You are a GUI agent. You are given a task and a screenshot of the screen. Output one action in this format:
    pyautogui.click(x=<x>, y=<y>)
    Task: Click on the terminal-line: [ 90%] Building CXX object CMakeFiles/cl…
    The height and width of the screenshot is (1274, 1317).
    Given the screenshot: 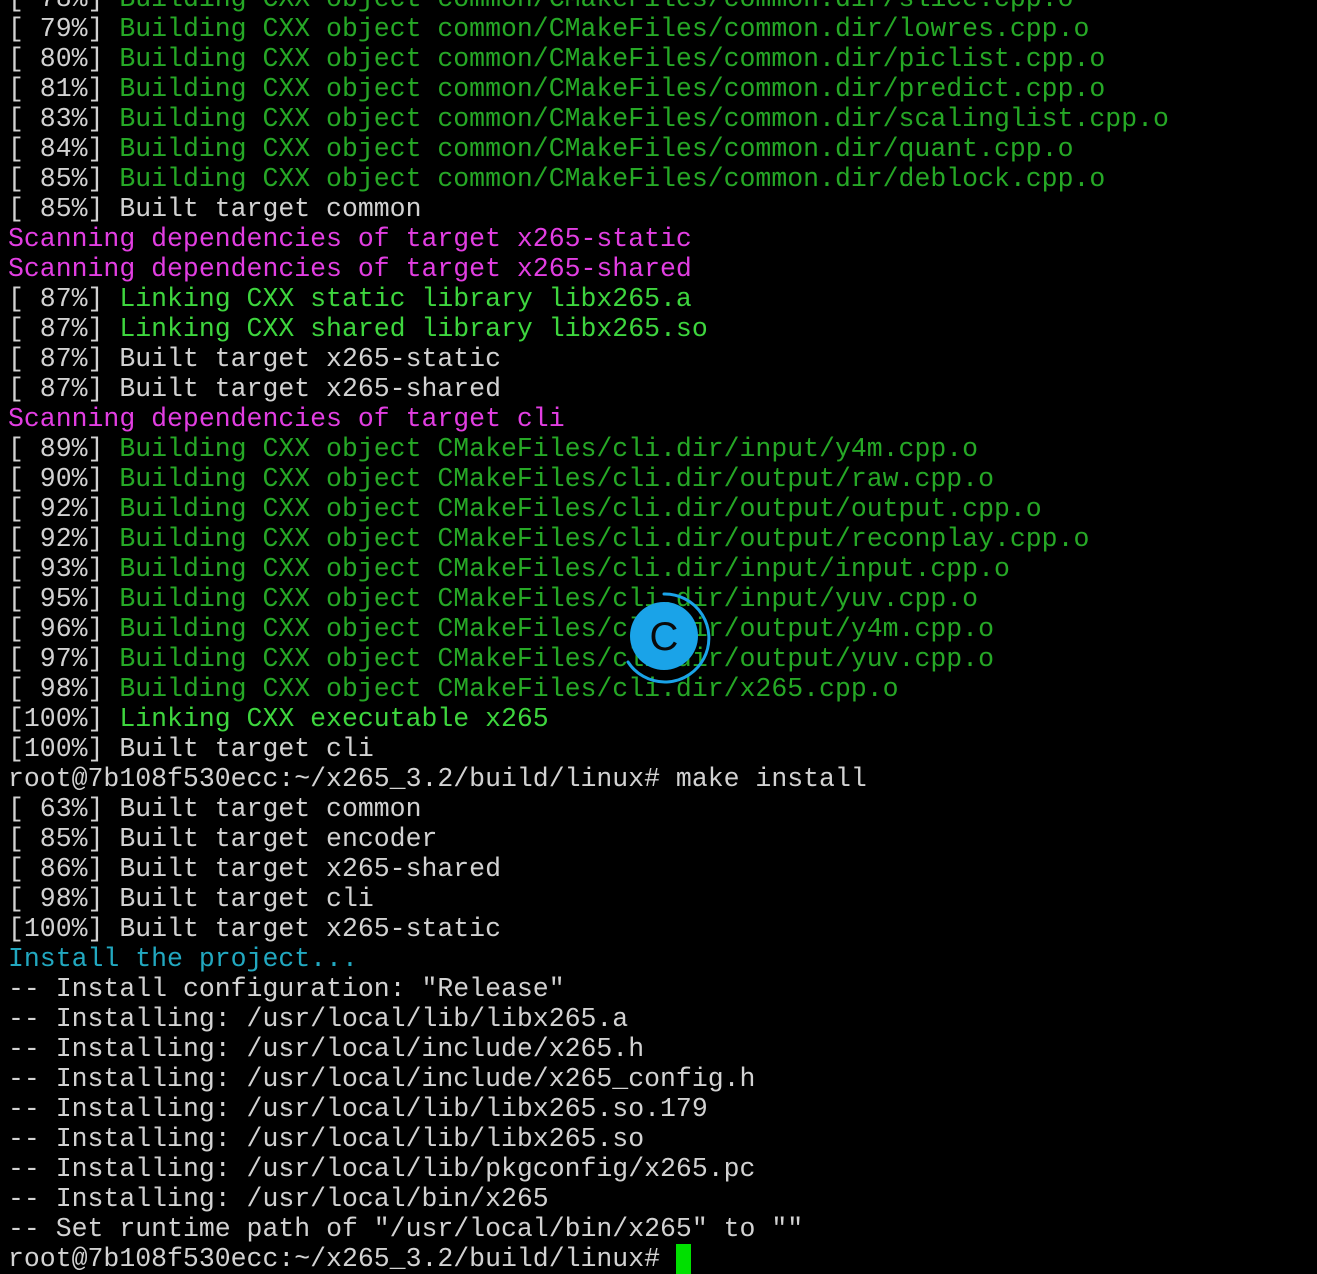 What is the action you would take?
    pyautogui.click(x=660, y=479)
    